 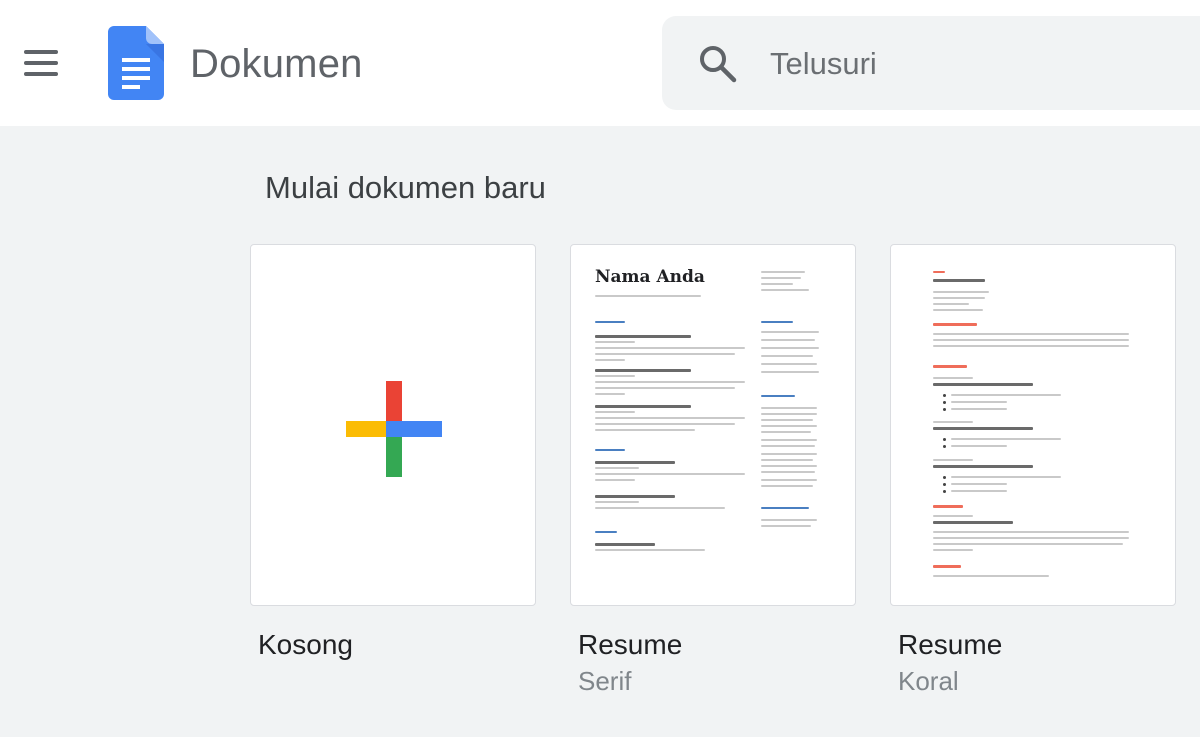 I want to click on template-blank: Kosong, so click(x=393, y=452).